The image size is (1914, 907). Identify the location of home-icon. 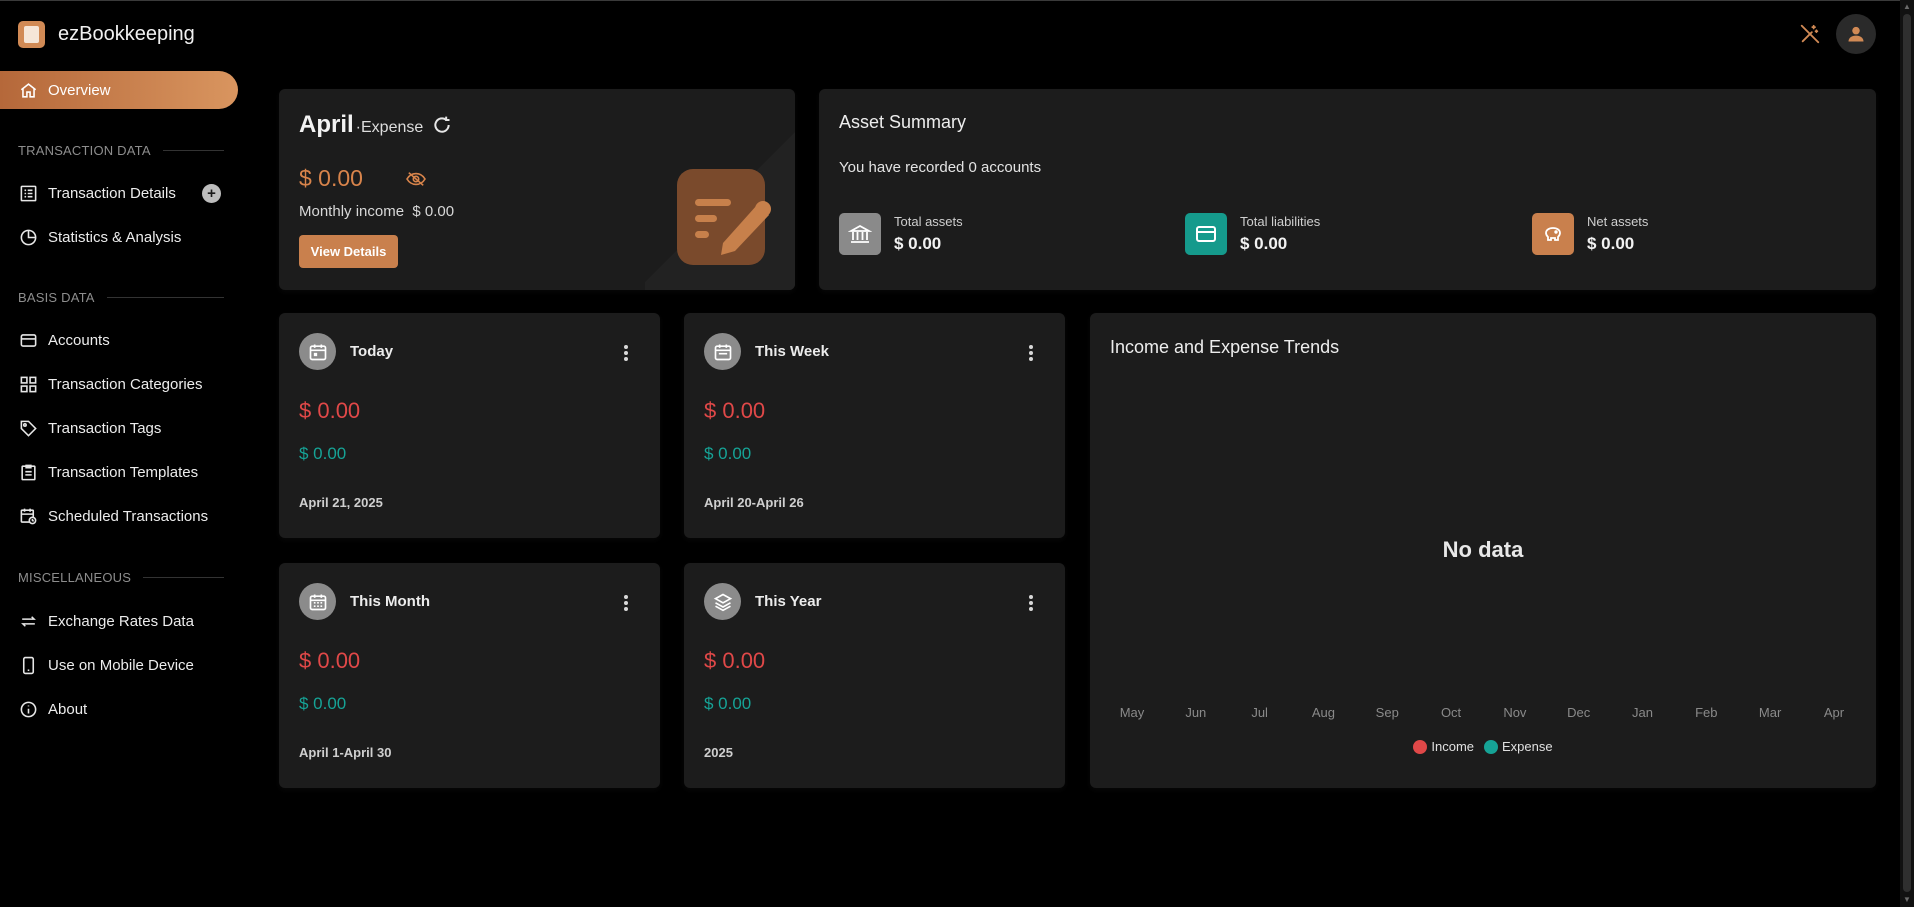
(28, 90).